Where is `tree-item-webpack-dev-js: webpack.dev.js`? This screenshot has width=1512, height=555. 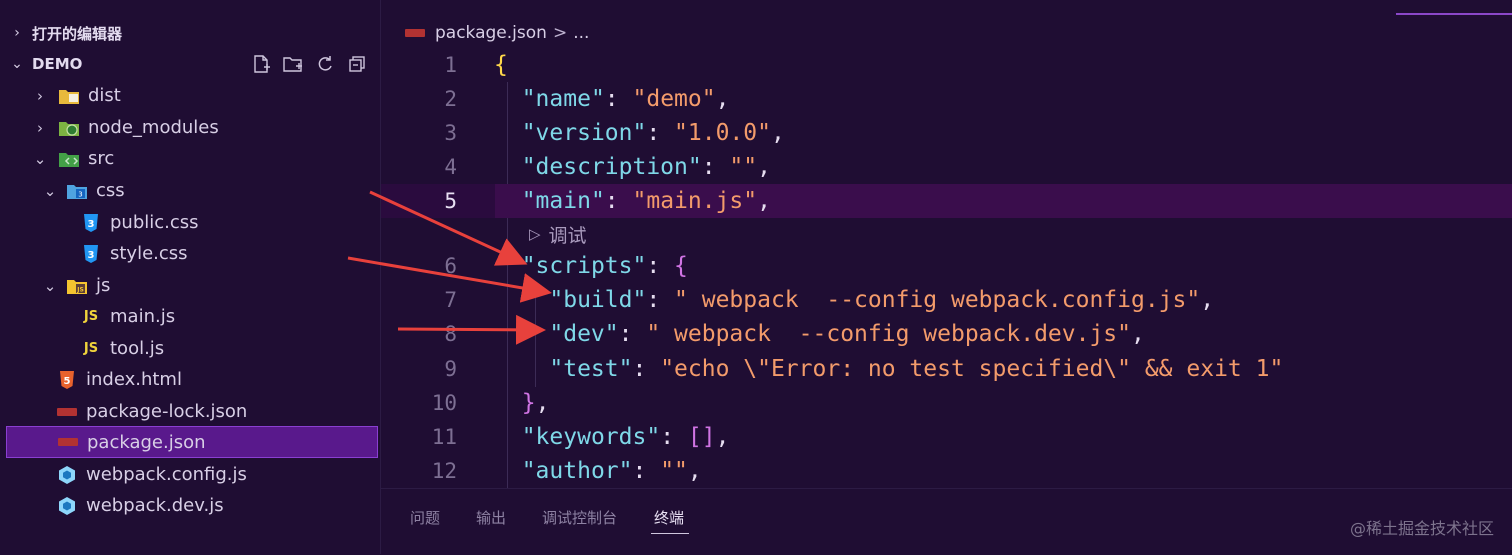 tree-item-webpack-dev-js: webpack.dev.js is located at coordinates (192, 505).